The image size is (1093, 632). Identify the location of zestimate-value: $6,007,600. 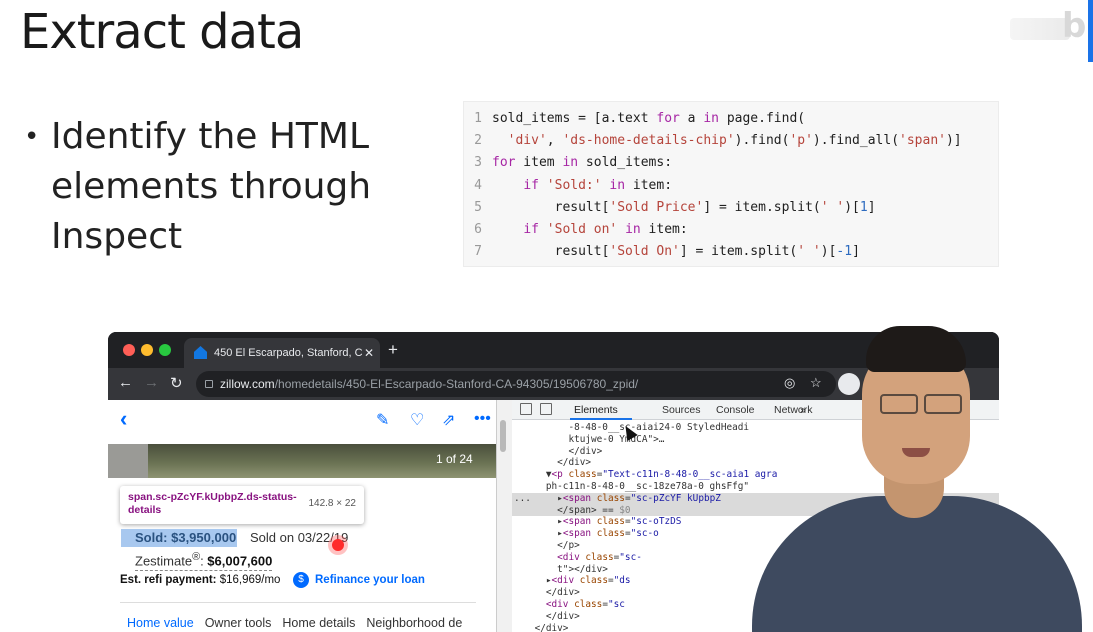
(240, 561).